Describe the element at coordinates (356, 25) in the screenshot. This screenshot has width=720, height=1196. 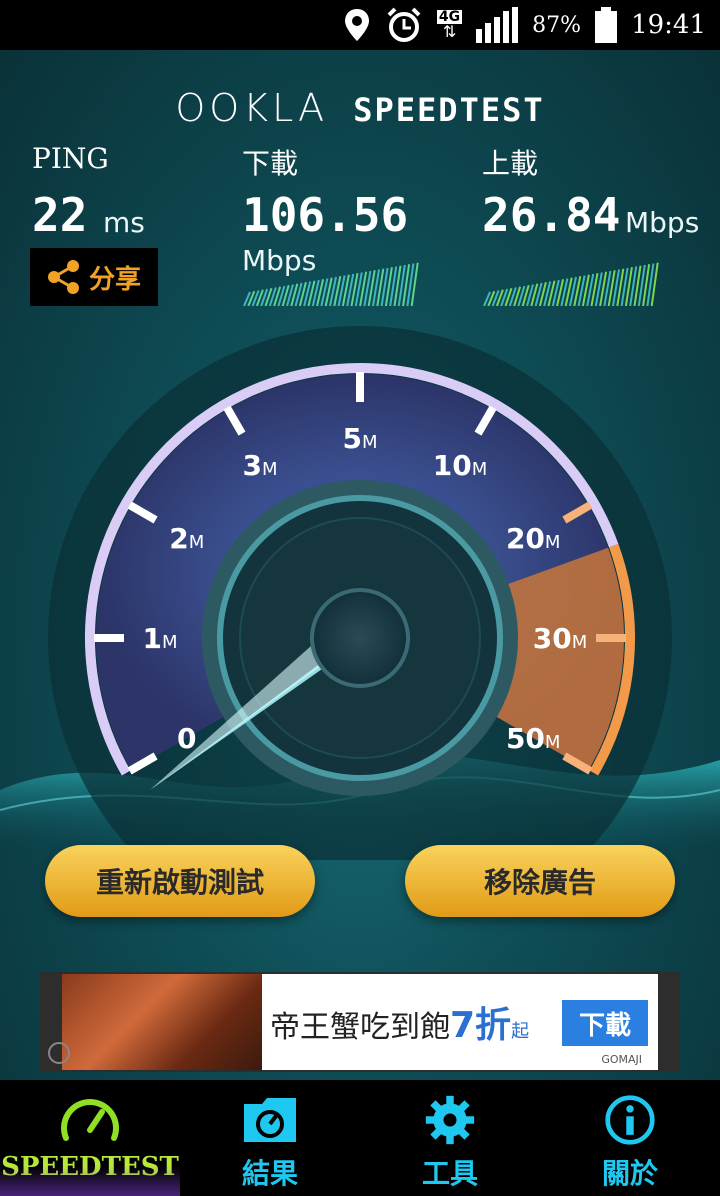
I see `location-icon` at that location.